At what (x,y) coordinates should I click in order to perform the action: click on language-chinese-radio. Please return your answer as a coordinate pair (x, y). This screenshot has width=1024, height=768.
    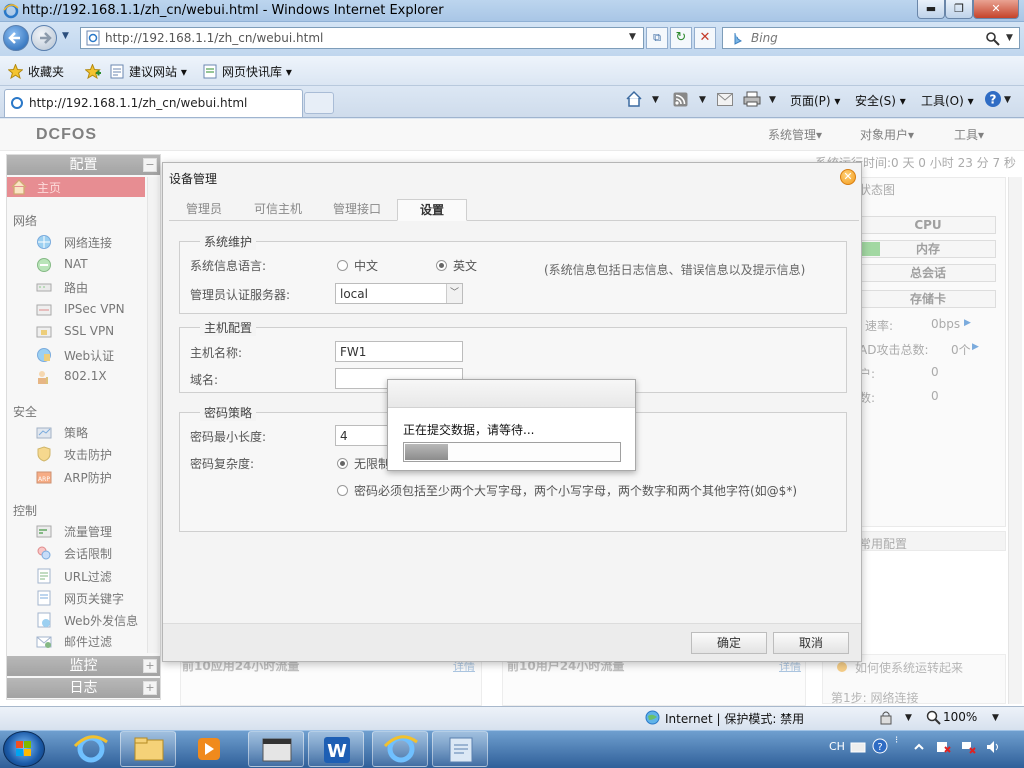
    Looking at the image, I should click on (342, 265).